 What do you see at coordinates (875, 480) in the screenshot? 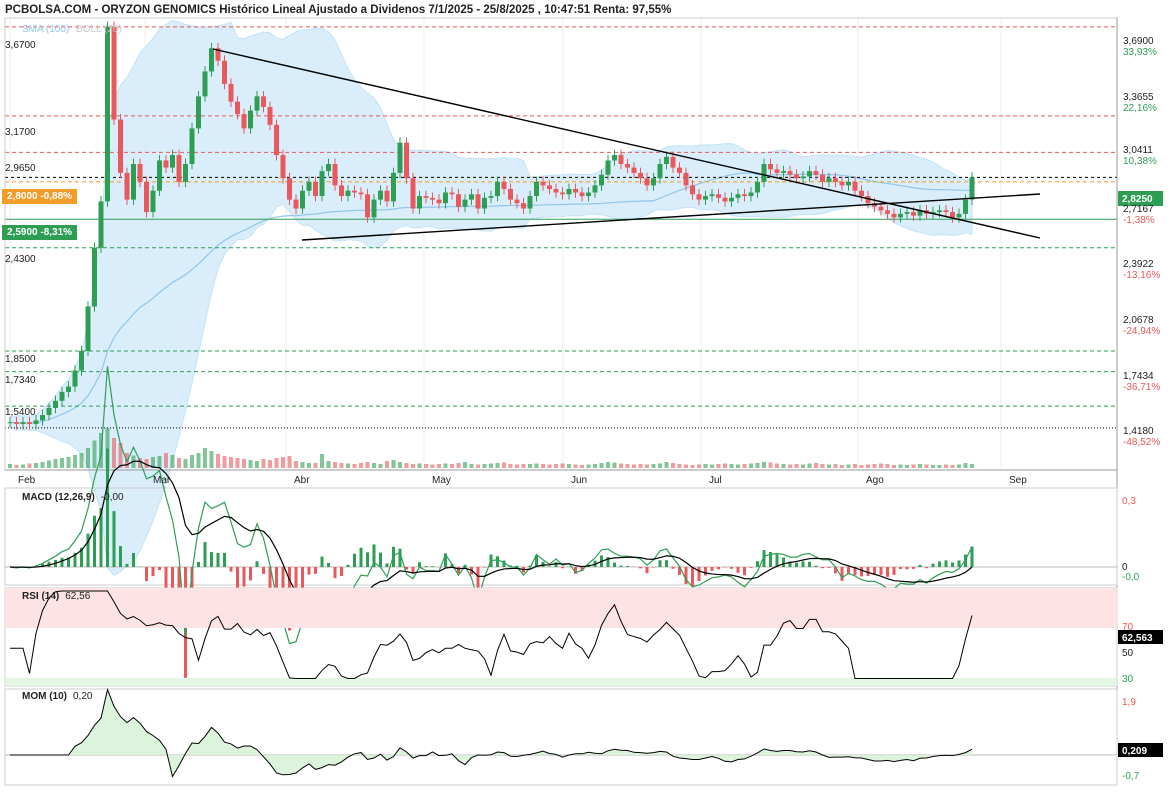
I see `month-label: Ago` at bounding box center [875, 480].